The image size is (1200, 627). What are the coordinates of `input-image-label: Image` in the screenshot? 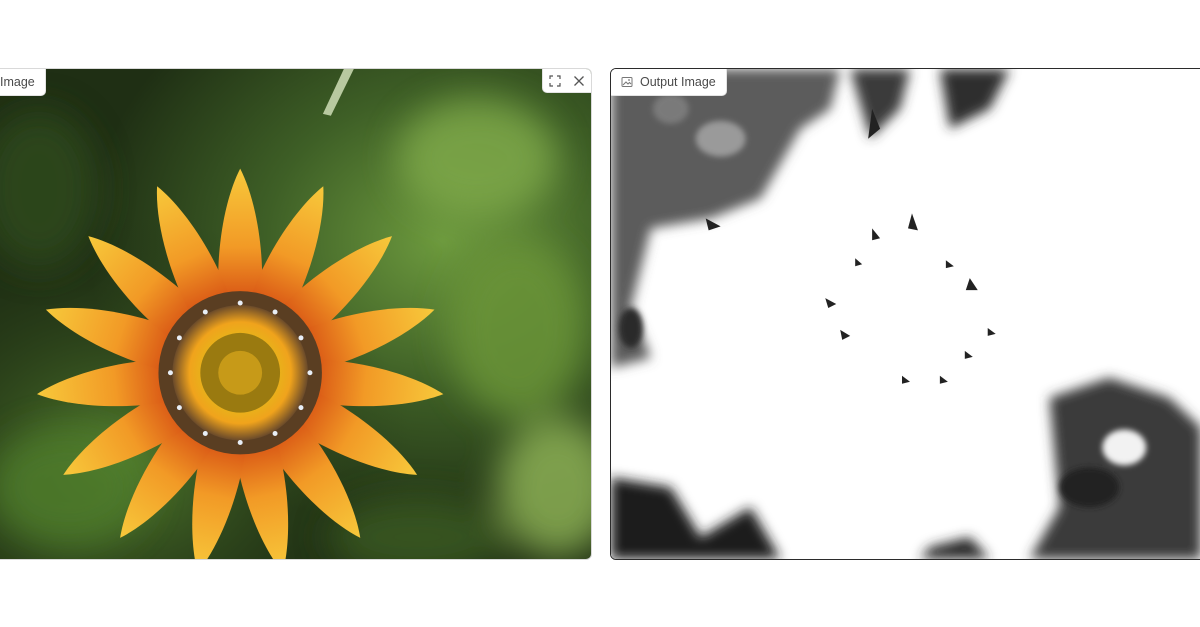 It's located at (23, 82).